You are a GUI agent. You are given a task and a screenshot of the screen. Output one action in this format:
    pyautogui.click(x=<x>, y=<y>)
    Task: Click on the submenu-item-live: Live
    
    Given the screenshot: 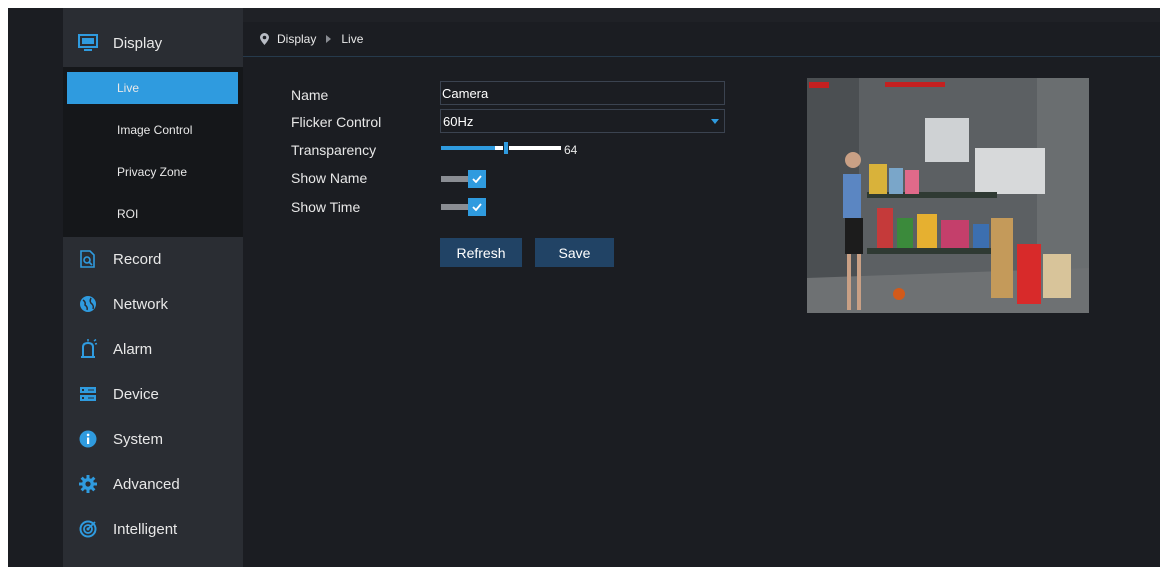 What is the action you would take?
    pyautogui.click(x=152, y=88)
    